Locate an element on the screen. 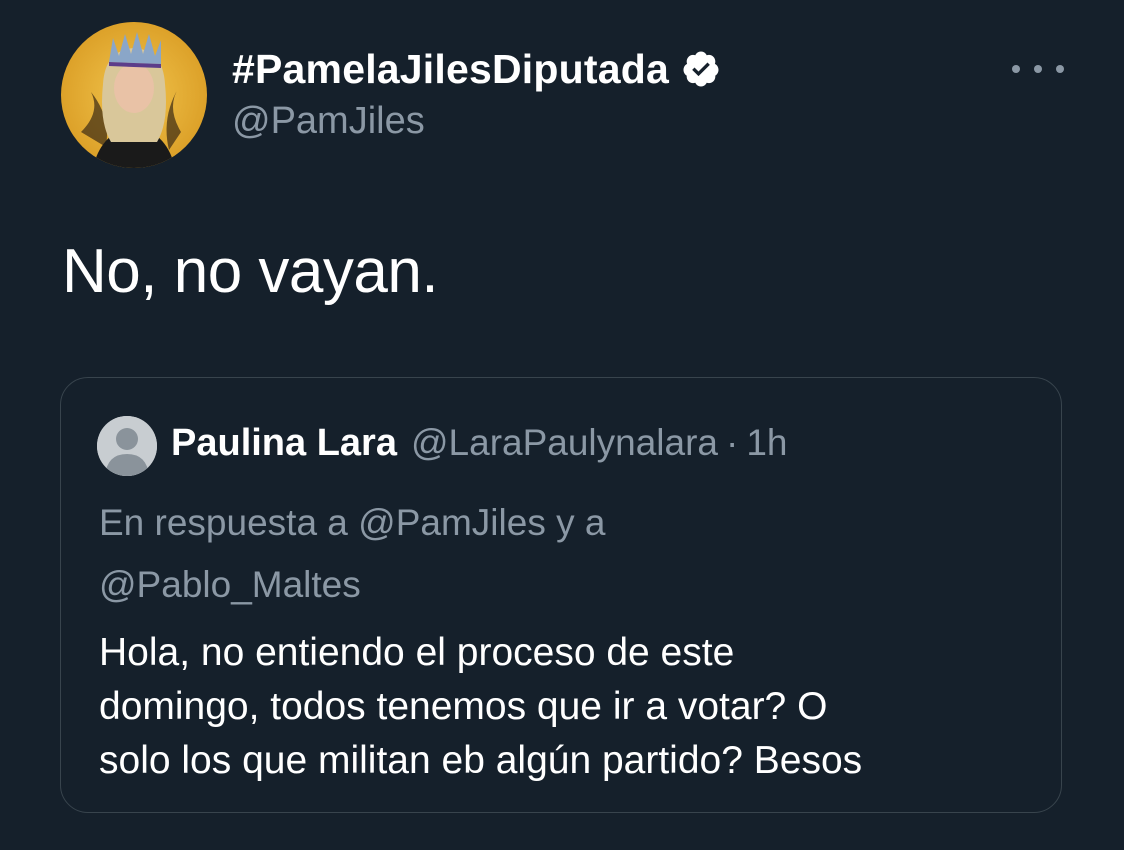  reply-context-line: En respuesta a @PamJiles y a is located at coordinates (352, 522).